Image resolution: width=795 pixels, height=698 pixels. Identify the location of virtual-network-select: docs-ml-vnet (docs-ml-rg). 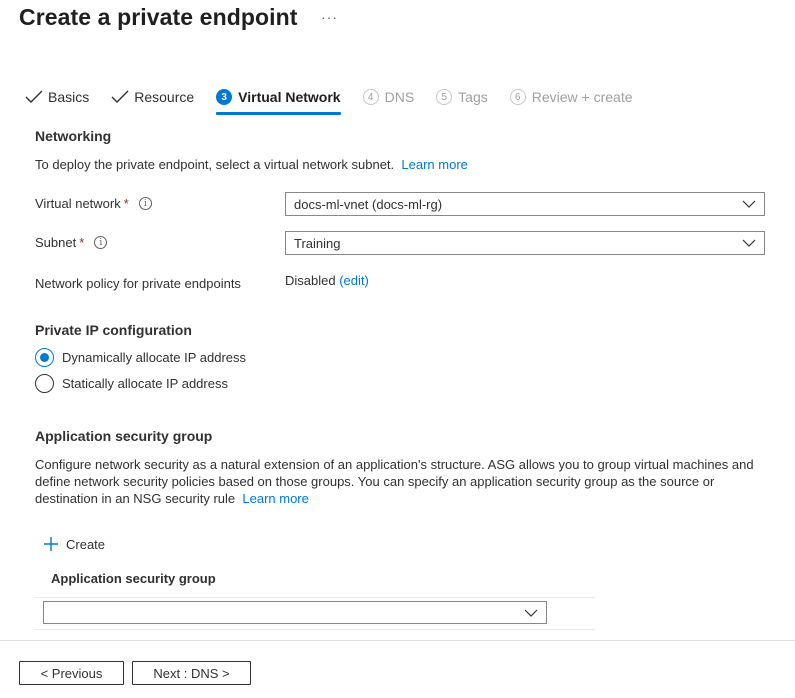
(525, 204).